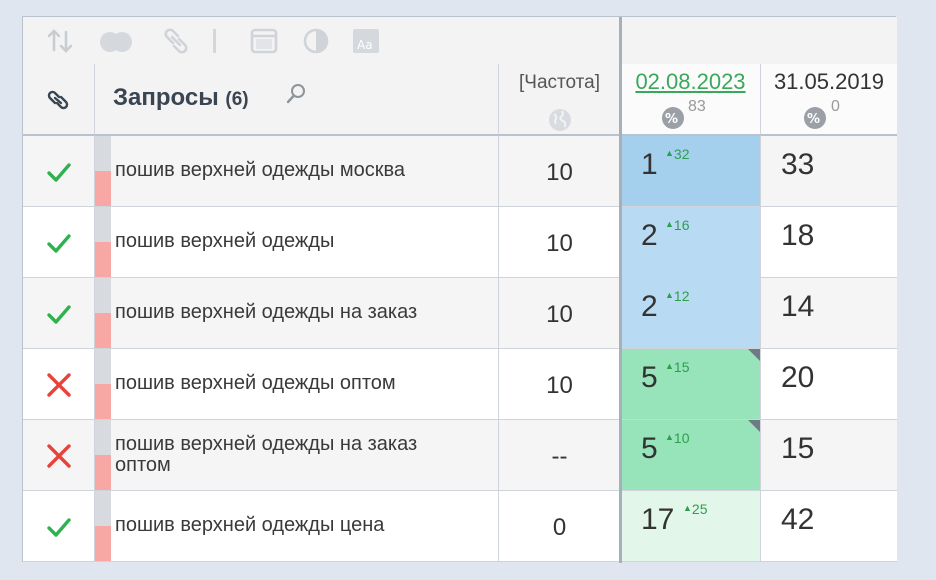 The width and height of the screenshot is (936, 580). Describe the element at coordinates (691, 455) in the screenshot. I see `position-cell-date1: 5 ▲10` at that location.